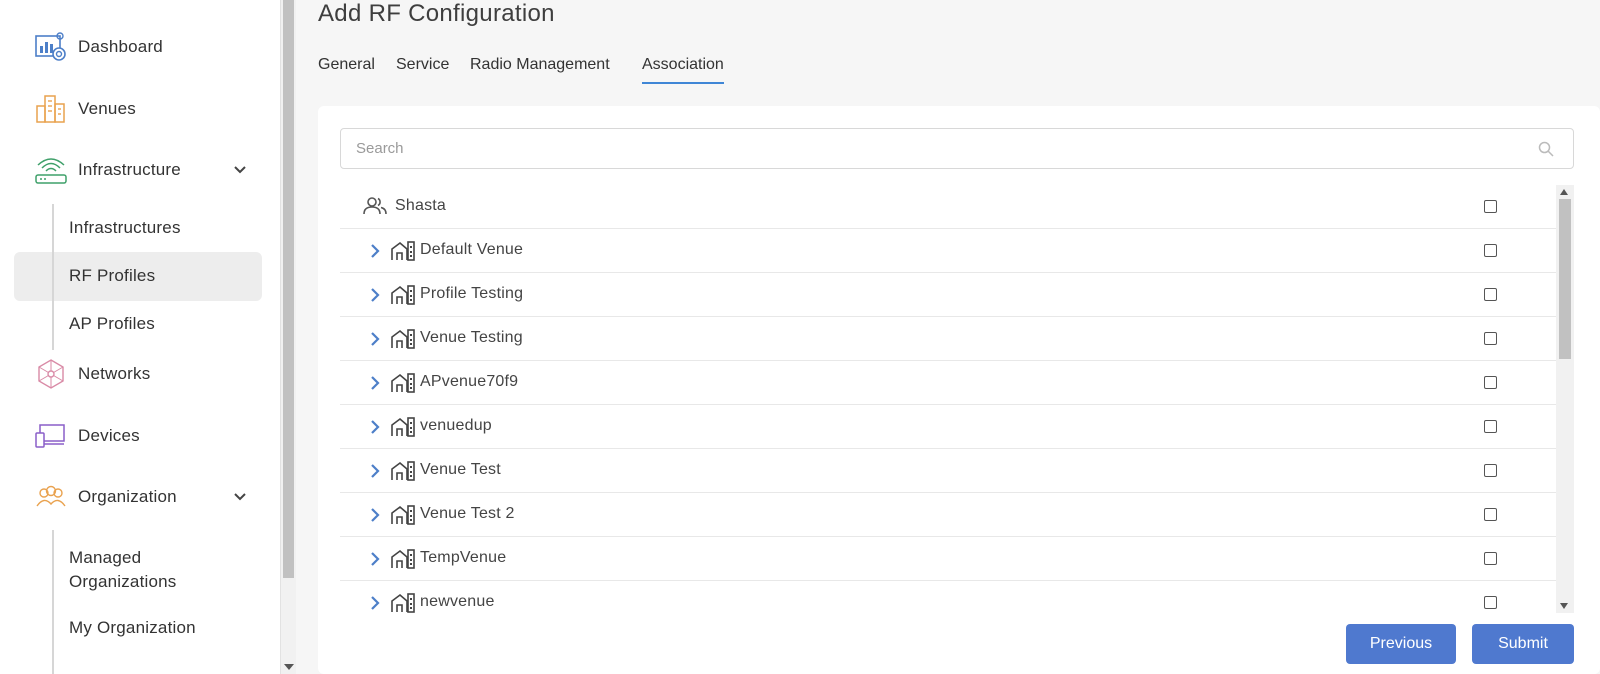  I want to click on tree-row-root: Shasta, so click(948, 207).